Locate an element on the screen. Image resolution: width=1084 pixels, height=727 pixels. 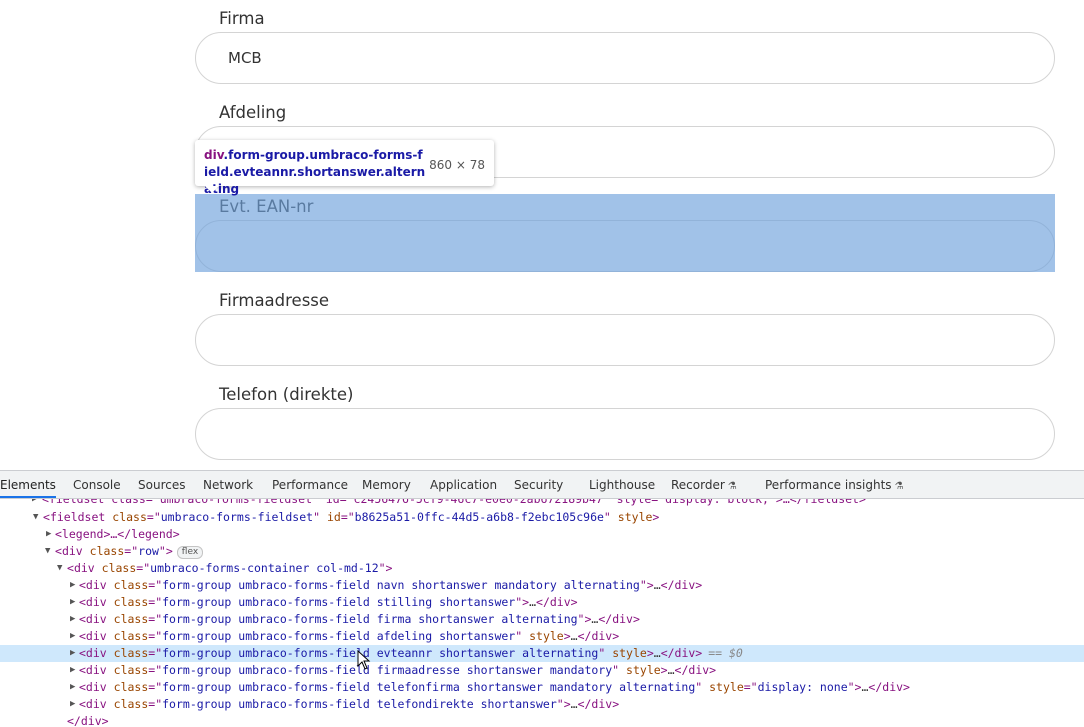
dom-node-line: </div> is located at coordinates (542, 720).